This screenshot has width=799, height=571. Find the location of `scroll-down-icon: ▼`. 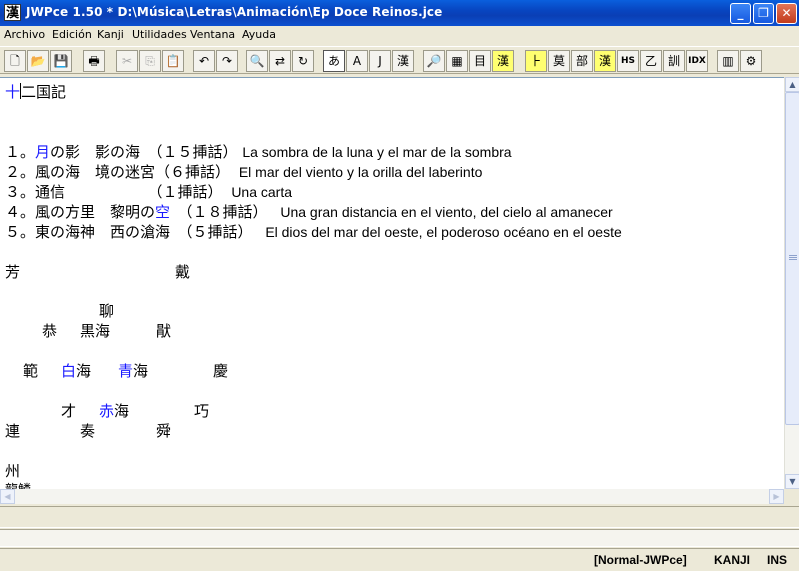

scroll-down-icon: ▼ is located at coordinates (792, 481).